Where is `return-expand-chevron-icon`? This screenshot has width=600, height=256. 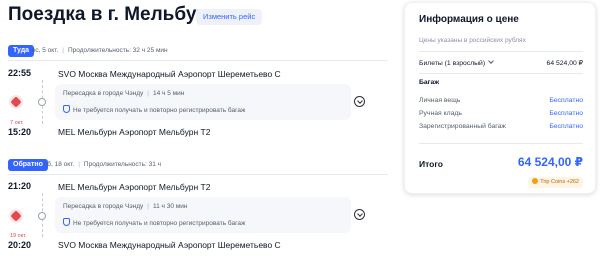 return-expand-chevron-icon is located at coordinates (359, 214).